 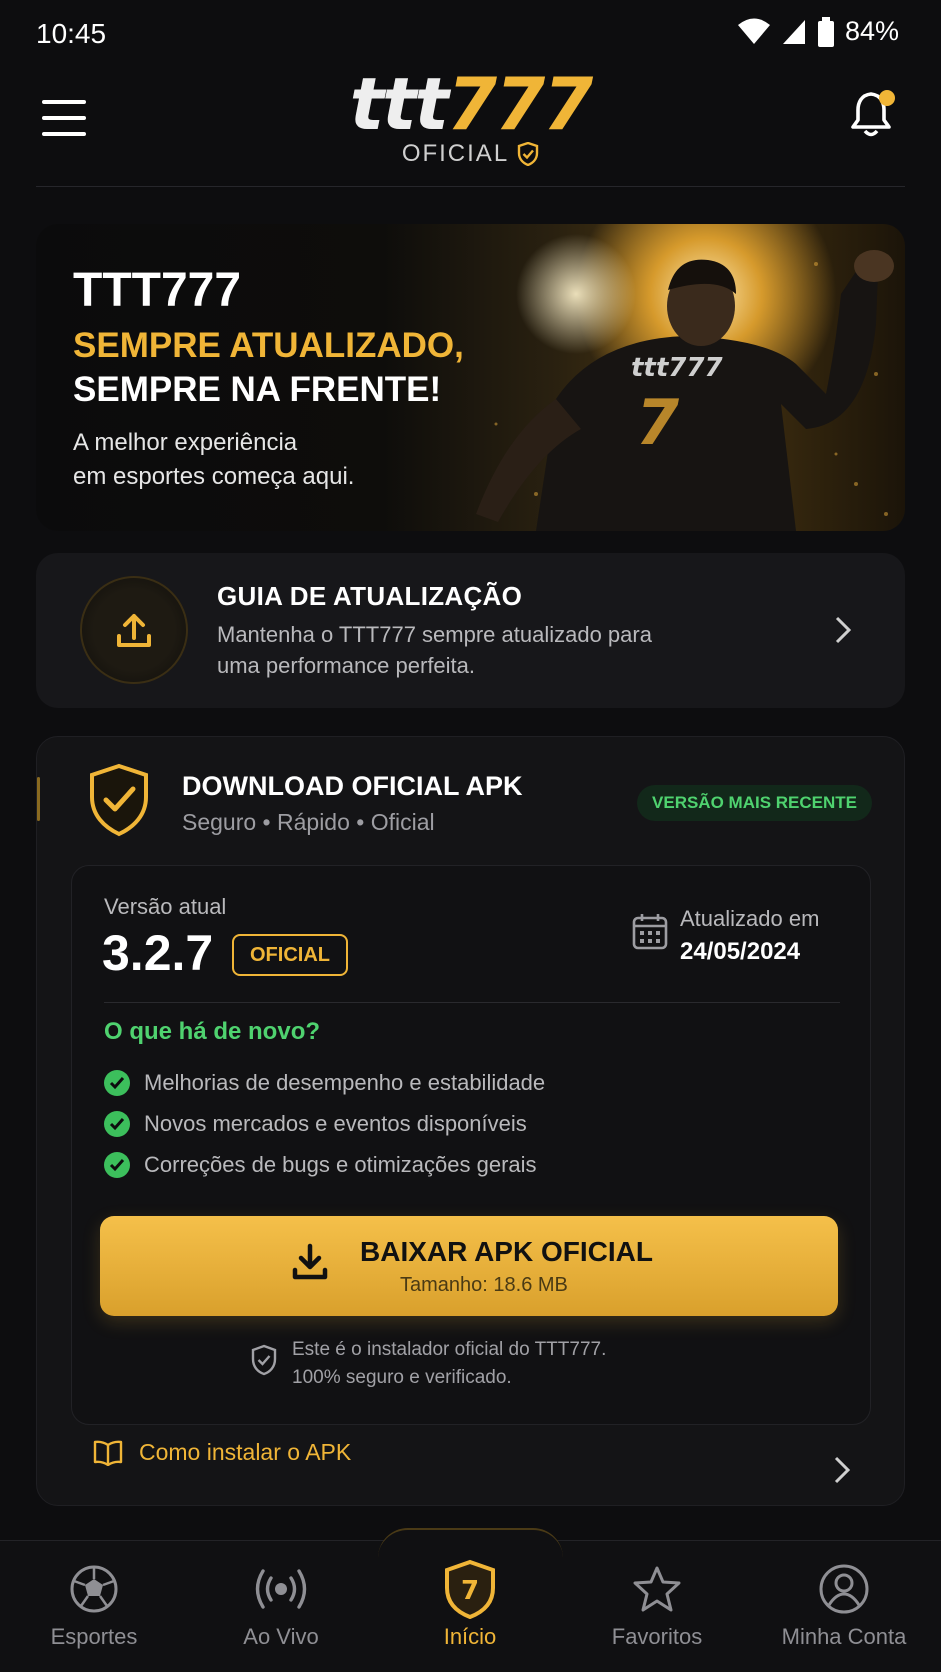 I want to click on upload-icon, so click(x=134, y=630).